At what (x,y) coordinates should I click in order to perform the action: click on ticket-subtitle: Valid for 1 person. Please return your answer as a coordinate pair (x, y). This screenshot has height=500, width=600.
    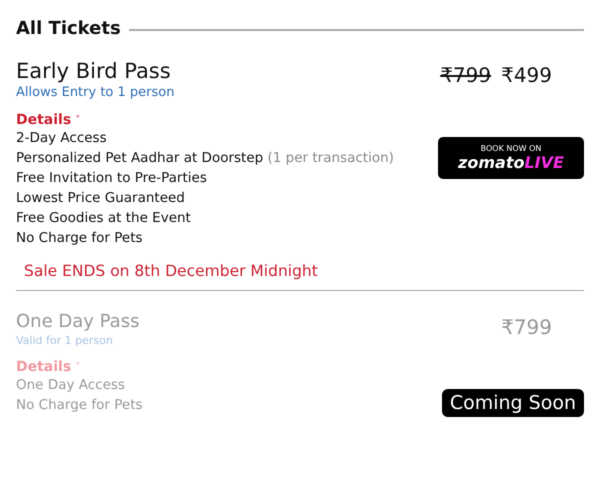
    Looking at the image, I should click on (64, 340).